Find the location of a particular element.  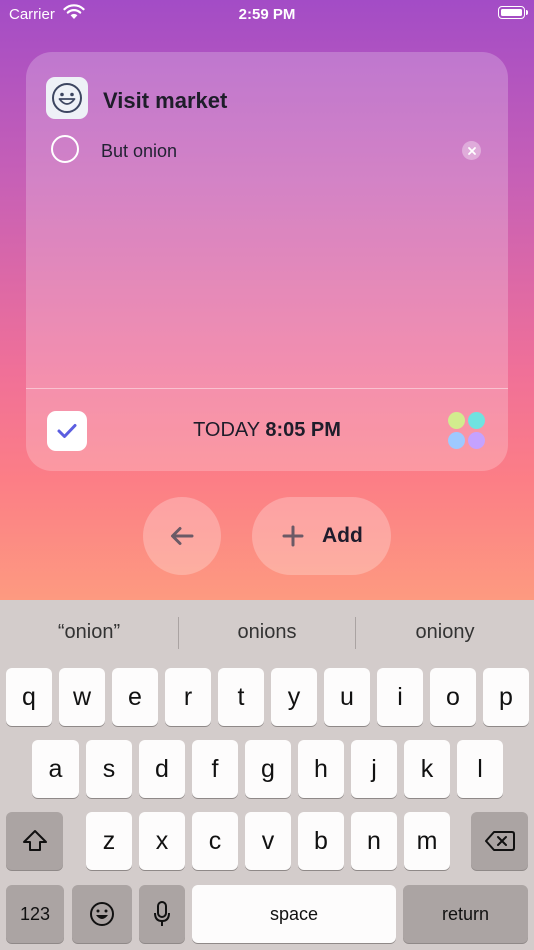

card-title: Visit market is located at coordinates (165, 100).